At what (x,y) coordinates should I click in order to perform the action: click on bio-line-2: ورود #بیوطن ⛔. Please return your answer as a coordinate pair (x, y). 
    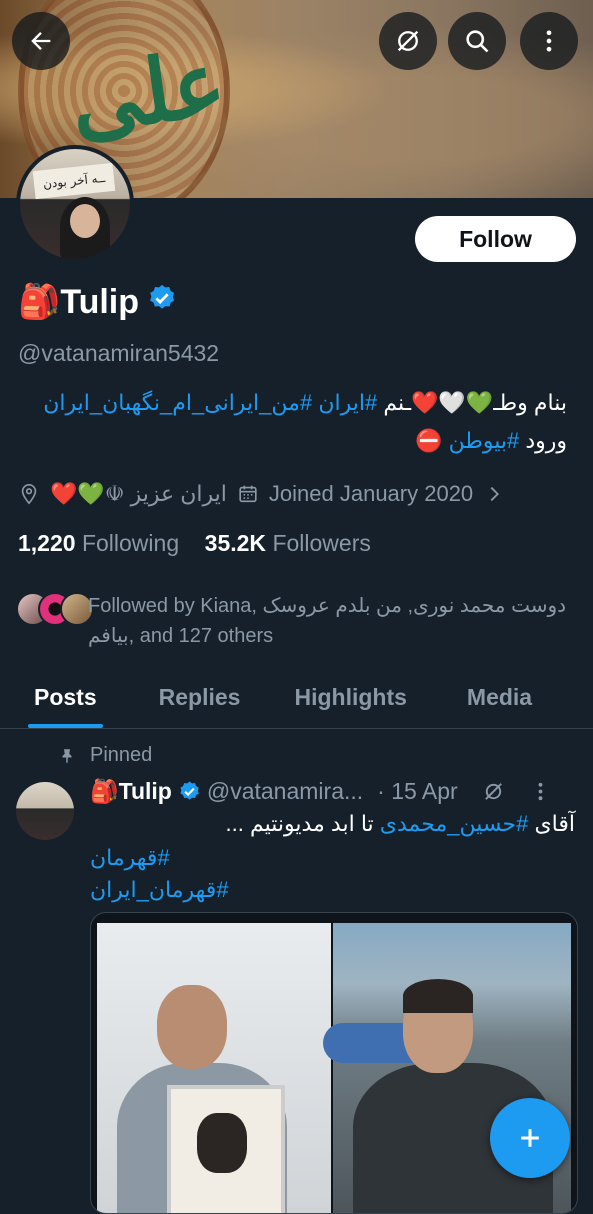
    Looking at the image, I should click on (287, 441).